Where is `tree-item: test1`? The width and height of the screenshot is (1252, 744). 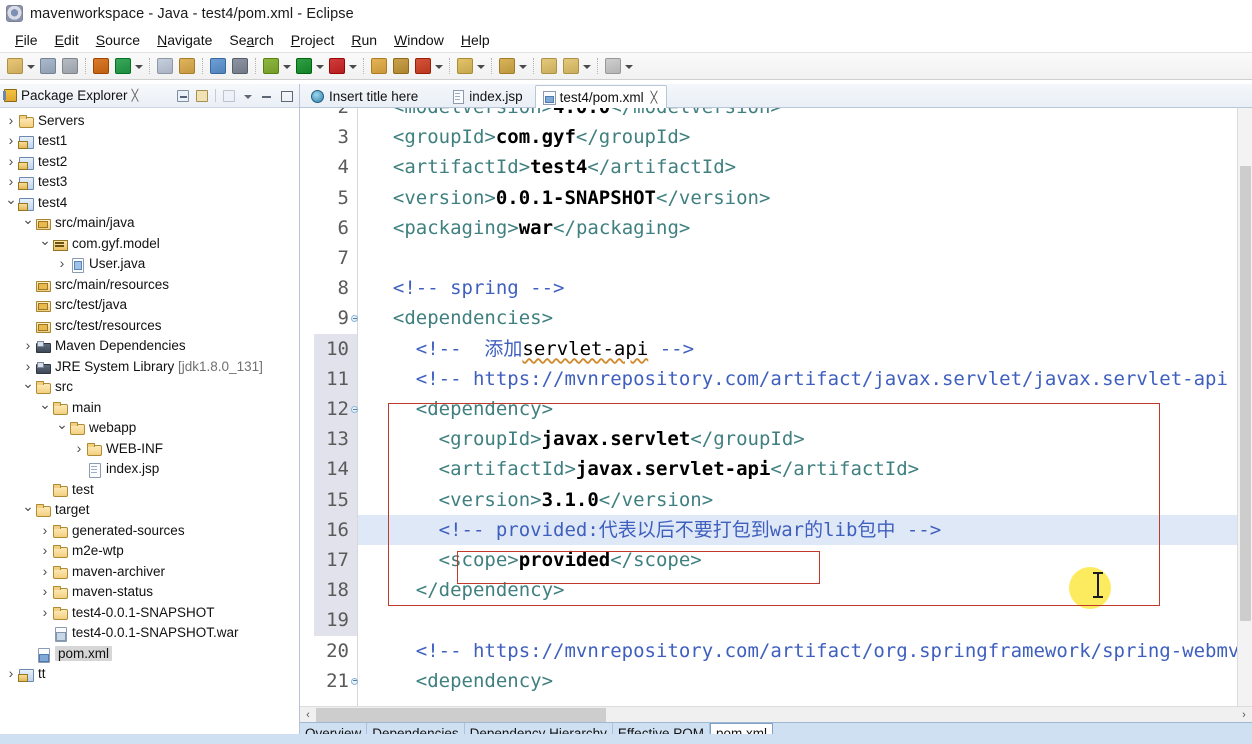 tree-item: test1 is located at coordinates (149, 141).